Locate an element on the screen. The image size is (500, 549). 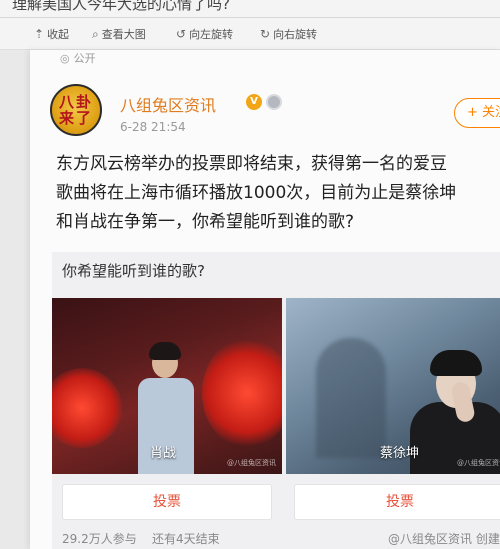
visibility-label: 公开 is located at coordinates (84, 58).